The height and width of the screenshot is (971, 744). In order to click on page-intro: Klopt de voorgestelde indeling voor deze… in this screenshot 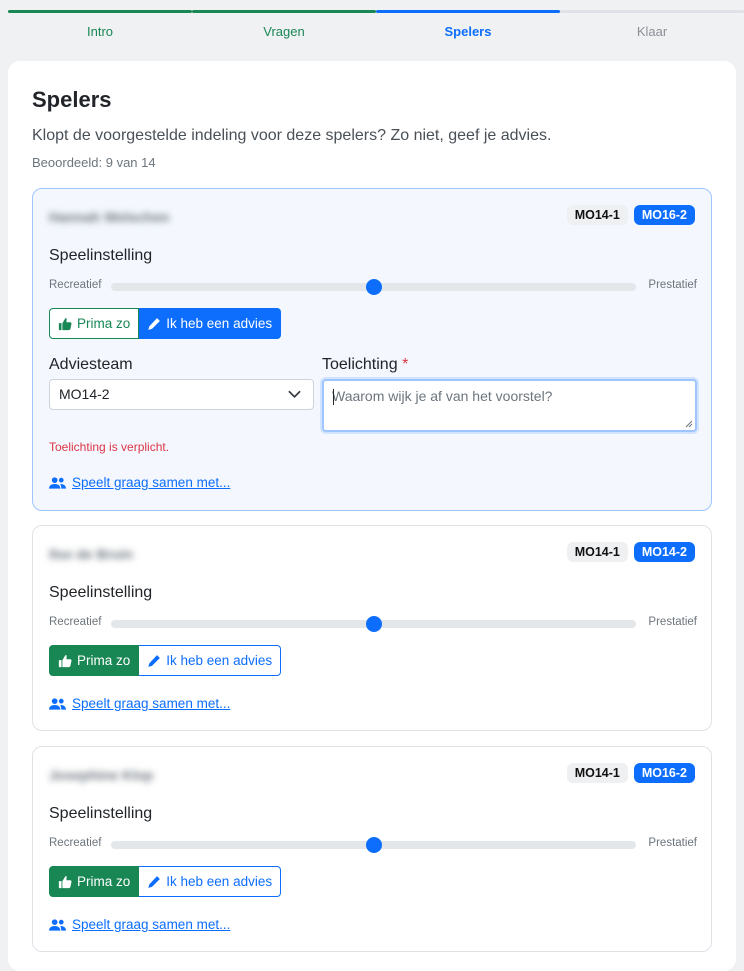, I will do `click(292, 135)`.